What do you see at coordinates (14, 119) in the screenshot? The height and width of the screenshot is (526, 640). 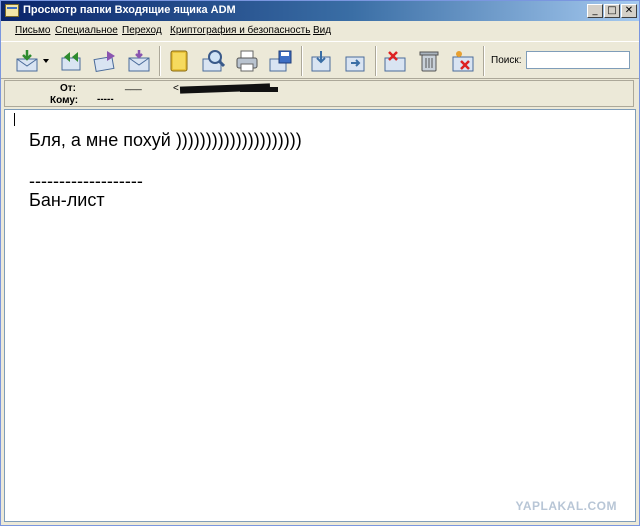 I see `text-caret` at bounding box center [14, 119].